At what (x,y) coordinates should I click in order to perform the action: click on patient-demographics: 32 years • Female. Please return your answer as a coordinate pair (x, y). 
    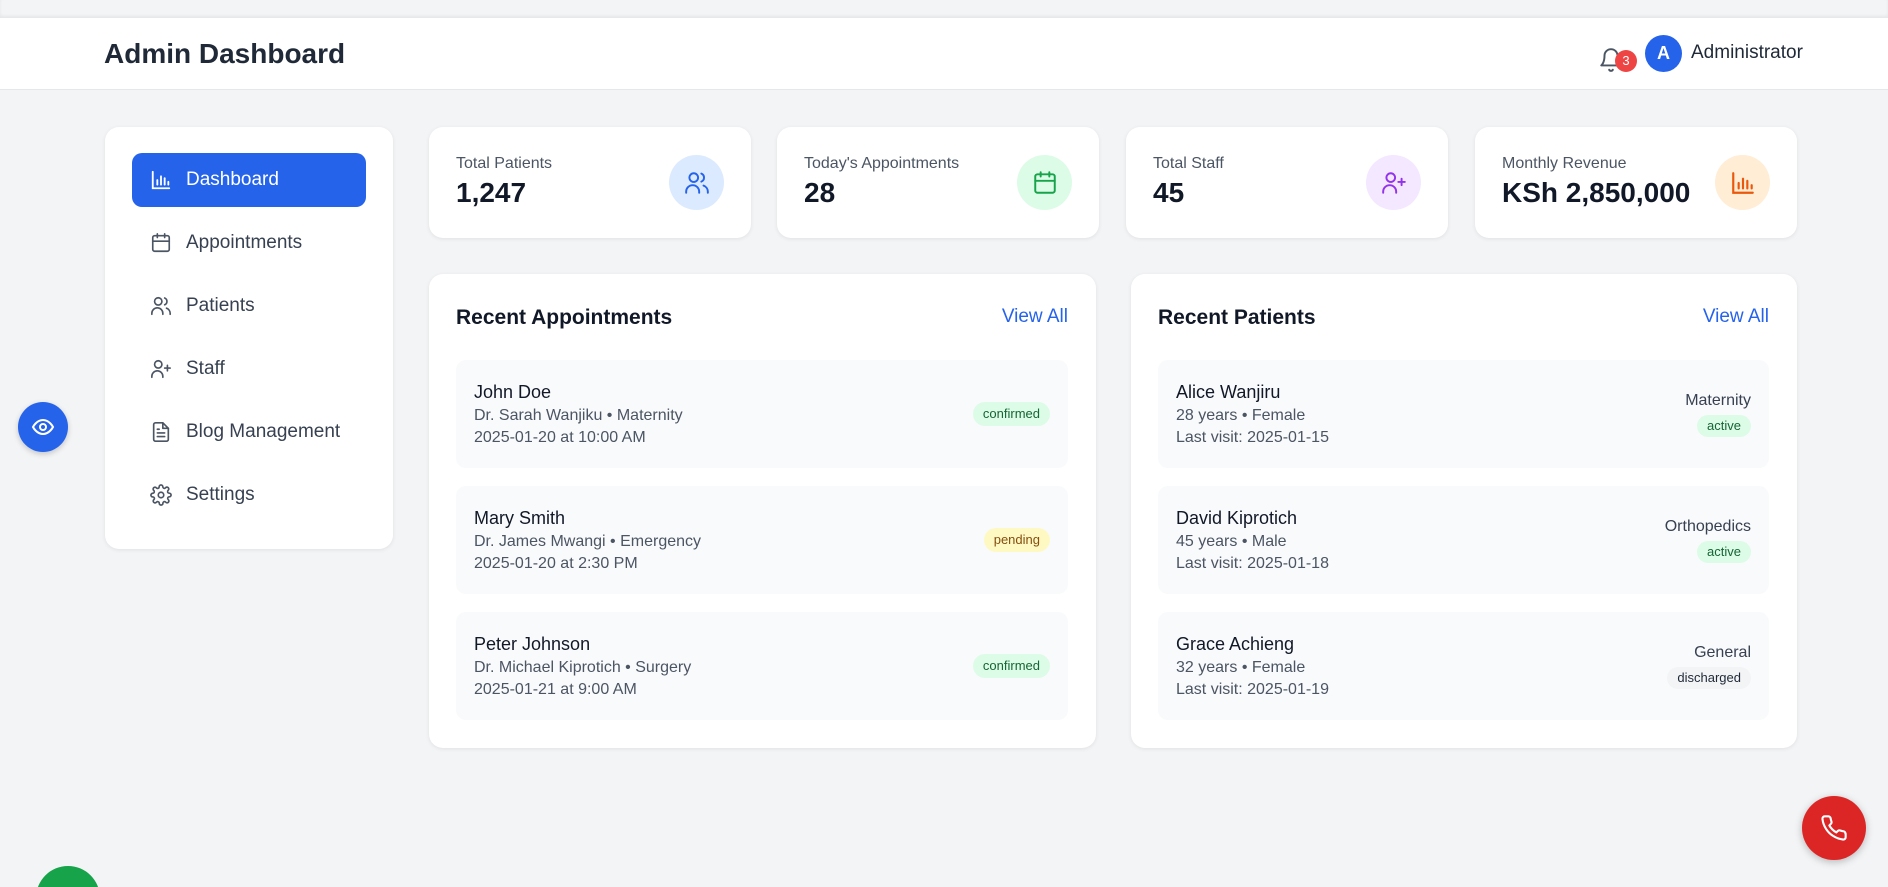
    Looking at the image, I should click on (1241, 667).